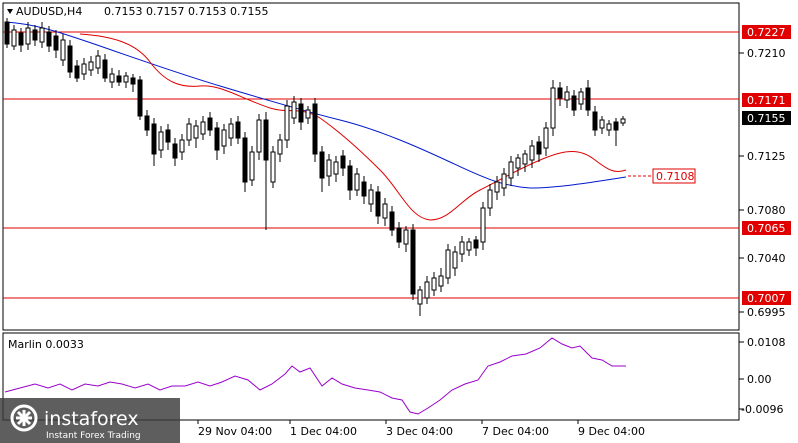 The height and width of the screenshot is (443, 798). What do you see at coordinates (766, 32) in the screenshot?
I see `level-tag-text: 0.7227` at bounding box center [766, 32].